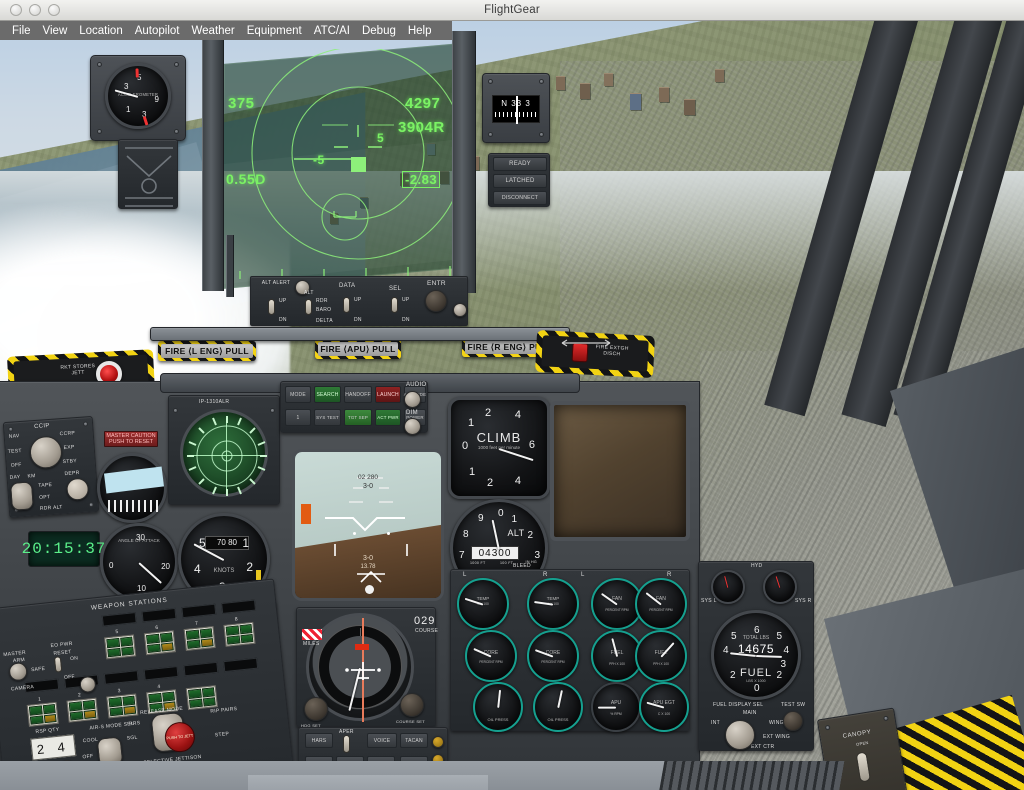 The image size is (1024, 790). What do you see at coordinates (412, 413) in the screenshot?
I see `rwr-dim-label: DIM` at bounding box center [412, 413].